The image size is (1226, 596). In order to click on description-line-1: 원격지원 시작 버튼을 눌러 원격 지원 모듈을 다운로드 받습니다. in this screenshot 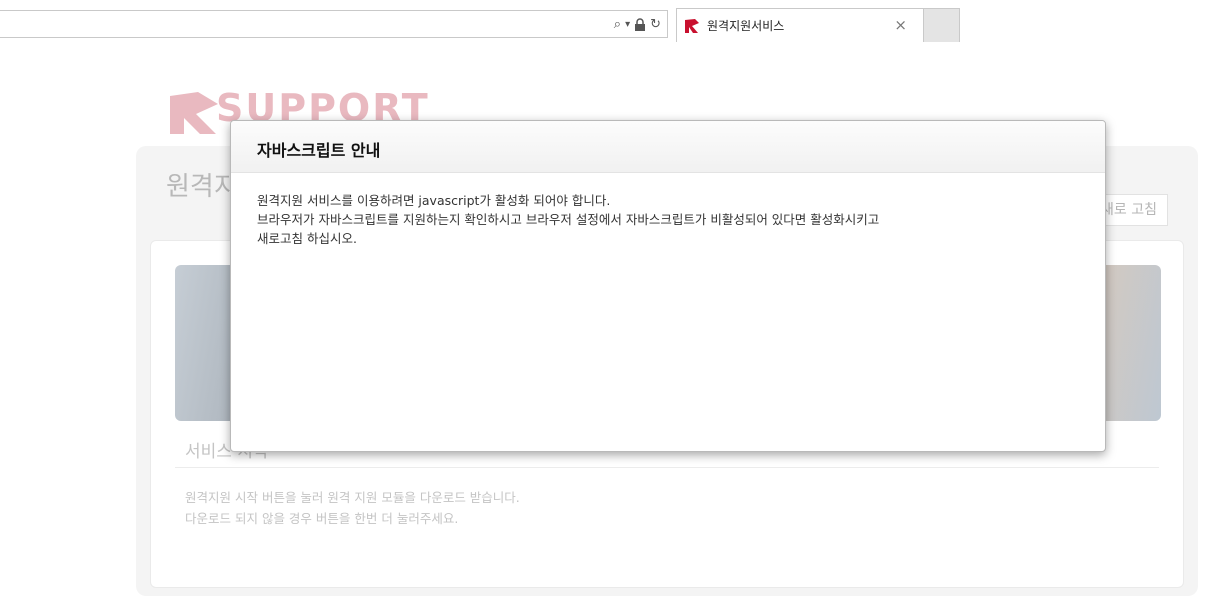, I will do `click(352, 497)`.